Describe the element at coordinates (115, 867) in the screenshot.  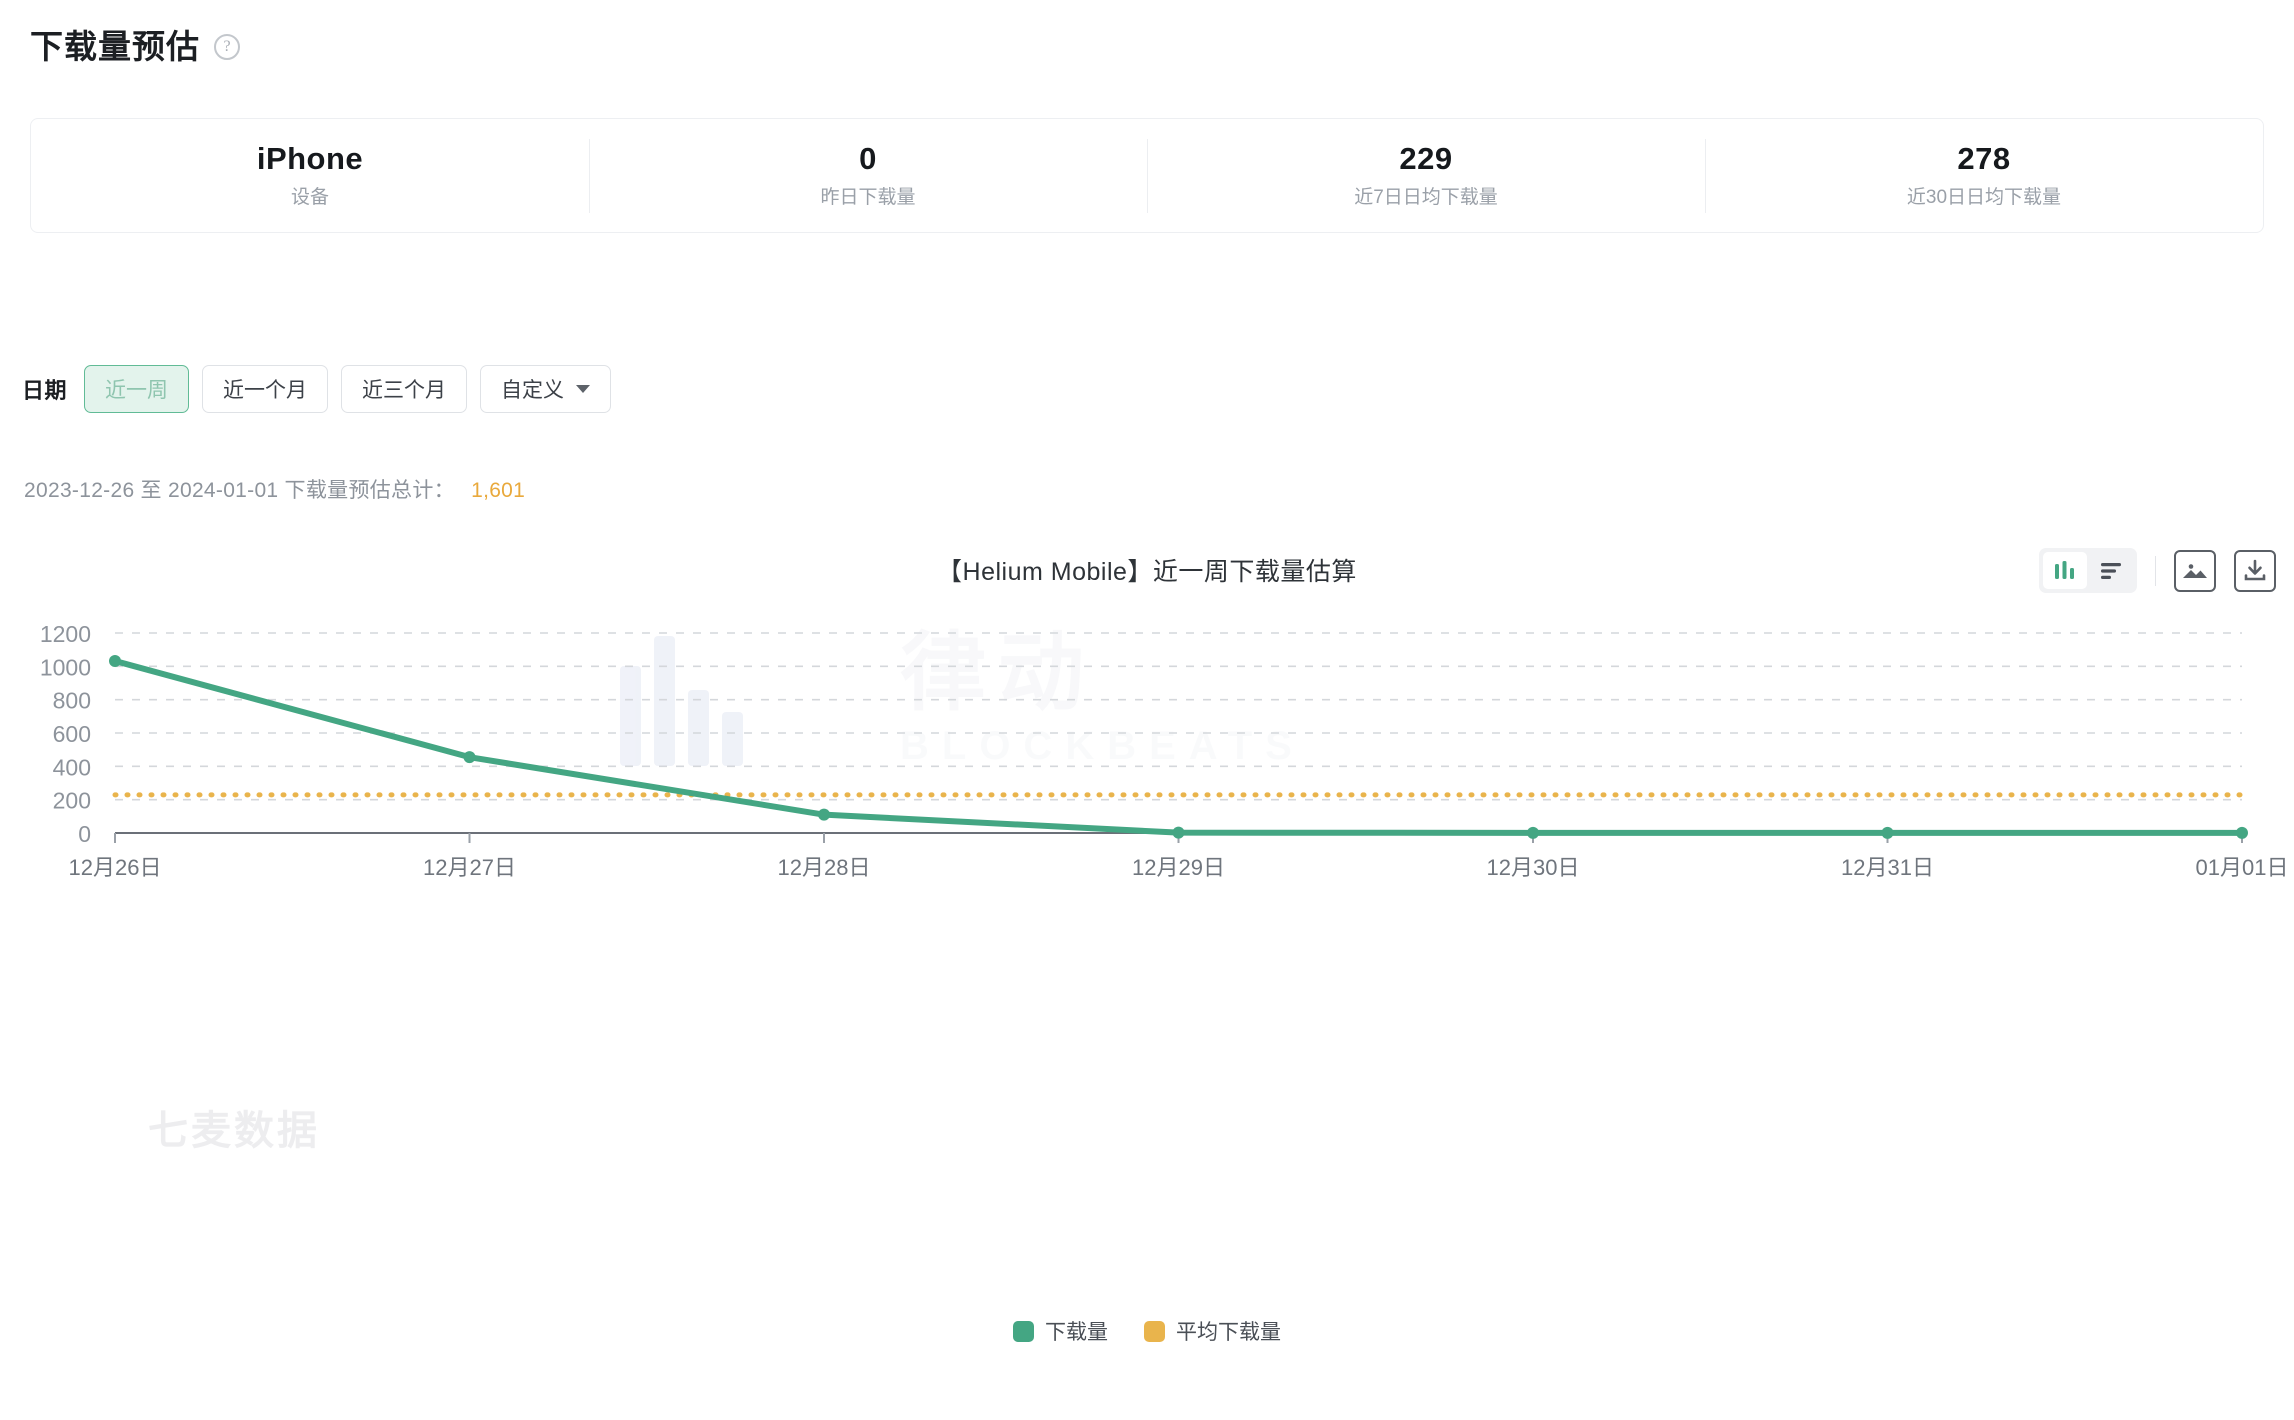
I see `x-axis-tick-label: 12月26日` at that location.